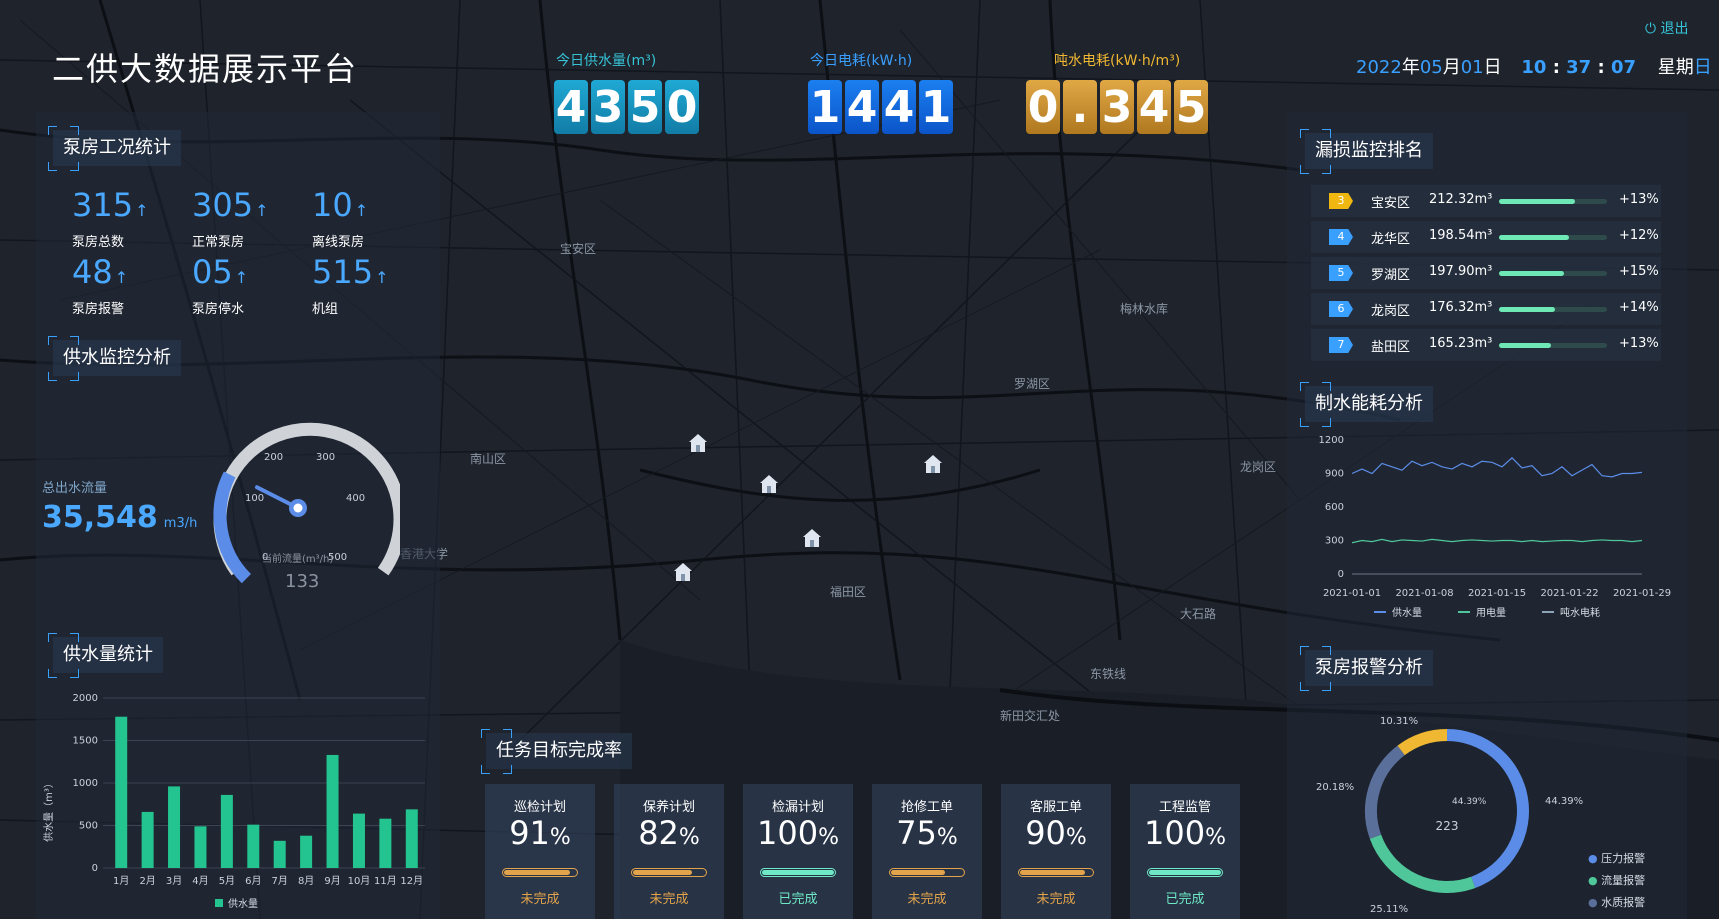 Image resolution: width=1719 pixels, height=919 pixels. Describe the element at coordinates (1055, 807) in the screenshot. I see `task-name: 客服工单` at that location.